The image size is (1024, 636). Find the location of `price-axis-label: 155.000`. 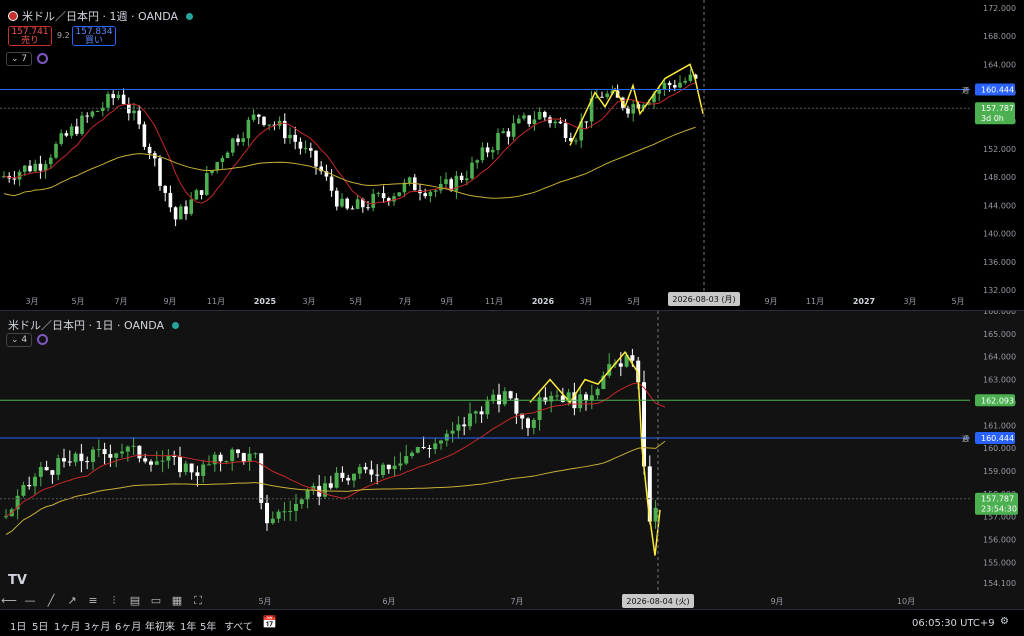

price-axis-label: 155.000 is located at coordinates (999, 562).